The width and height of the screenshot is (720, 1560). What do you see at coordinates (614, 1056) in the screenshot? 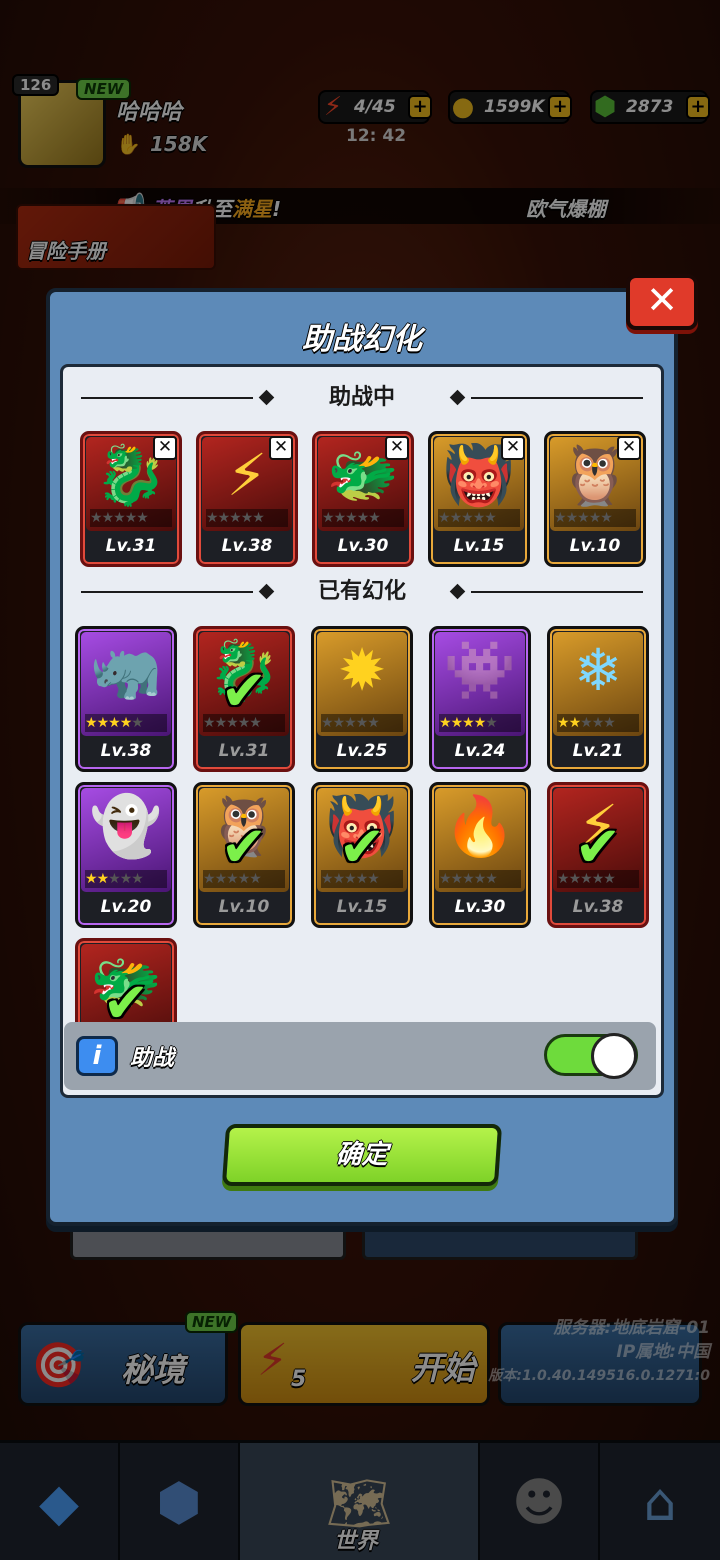
I see `toggle-knob` at bounding box center [614, 1056].